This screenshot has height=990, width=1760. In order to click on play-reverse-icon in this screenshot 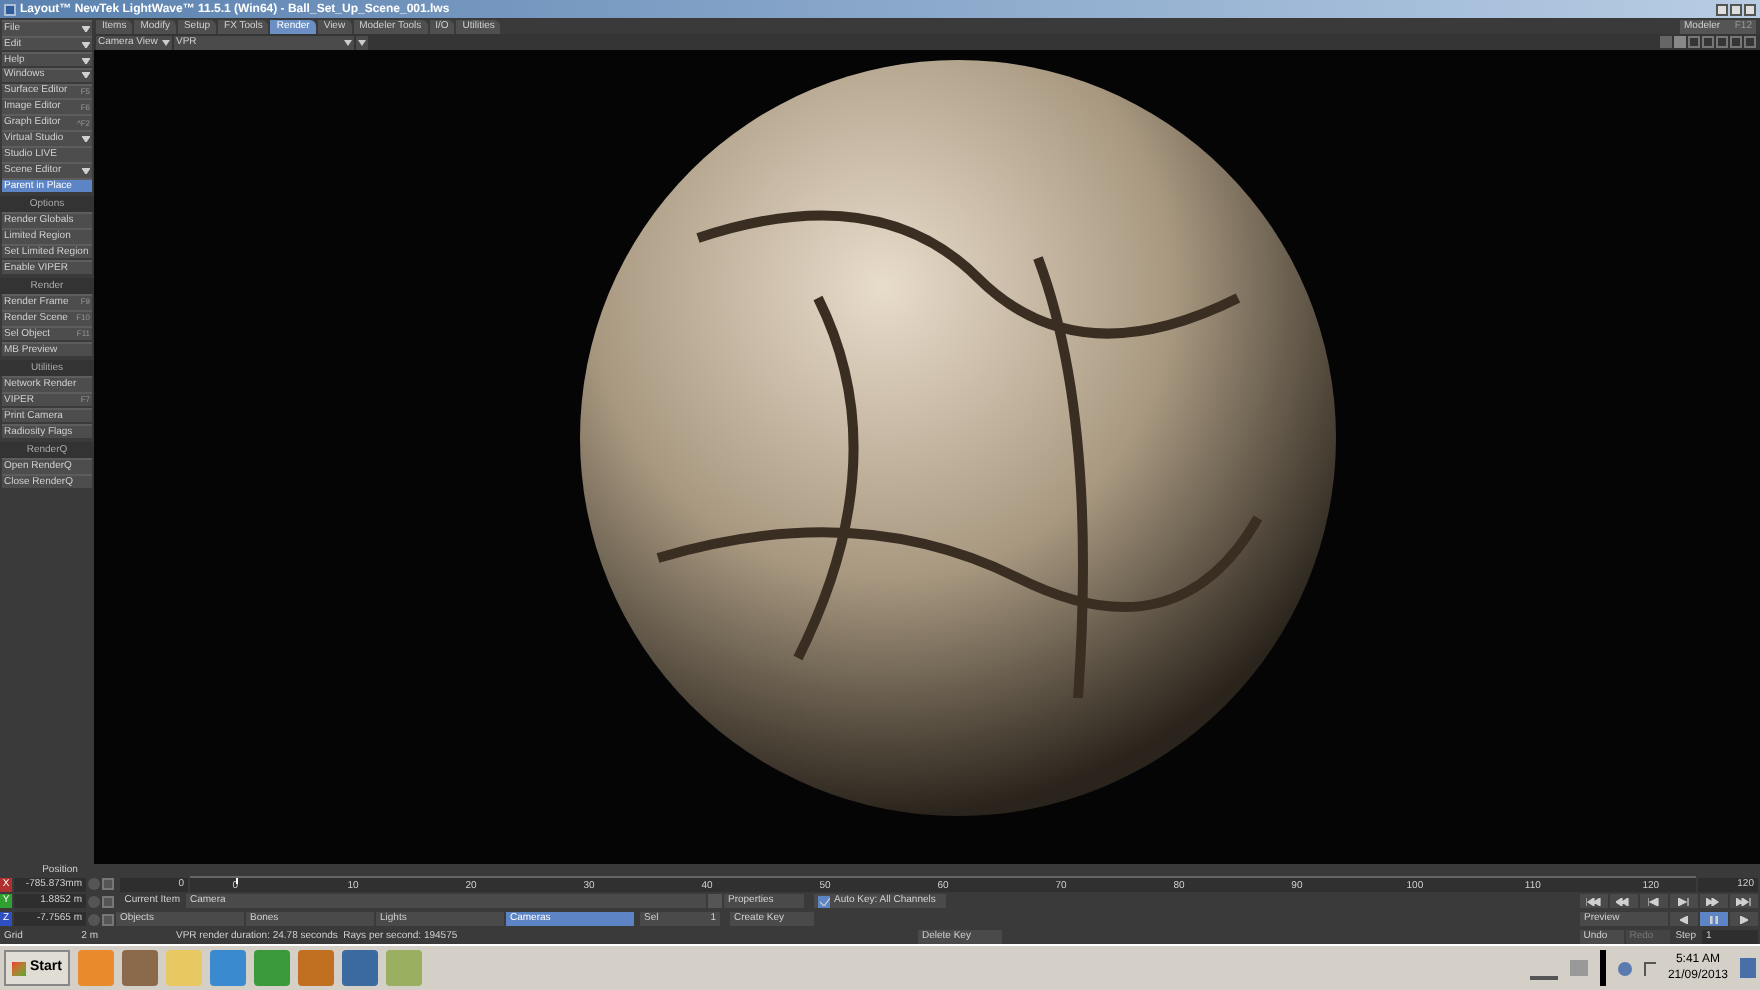, I will do `click(1684, 919)`.